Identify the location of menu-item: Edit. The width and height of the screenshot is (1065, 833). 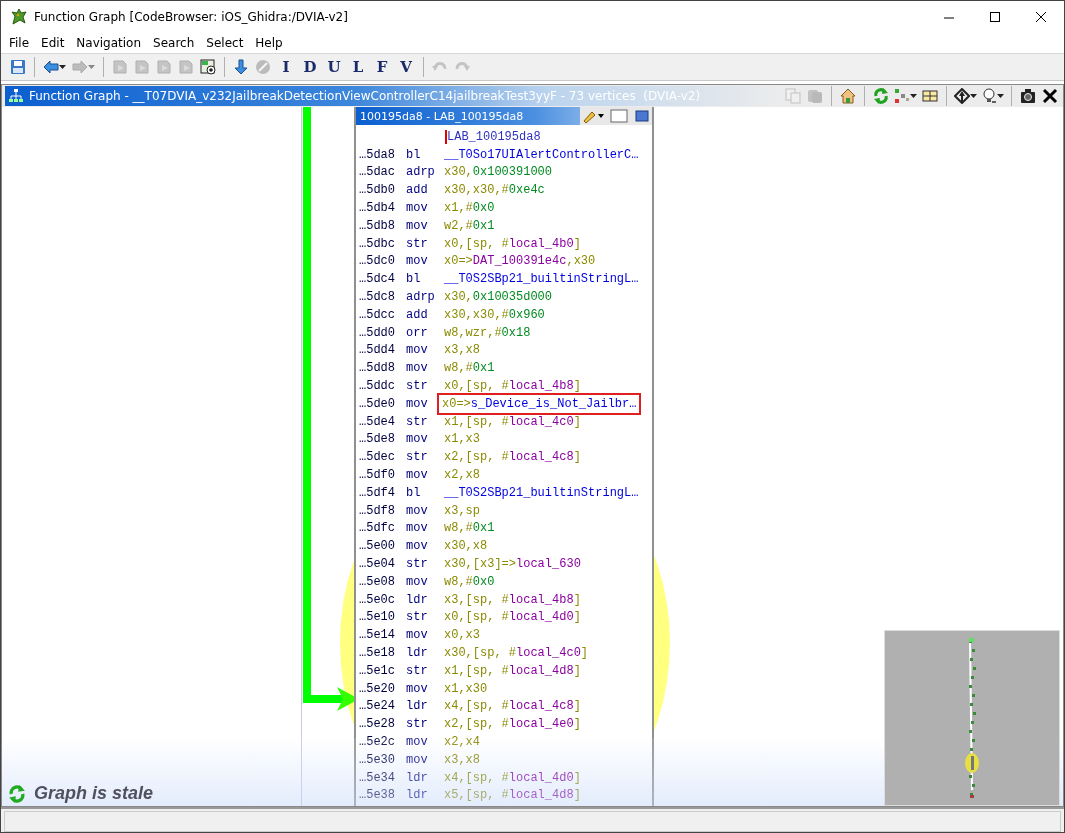
(53, 43).